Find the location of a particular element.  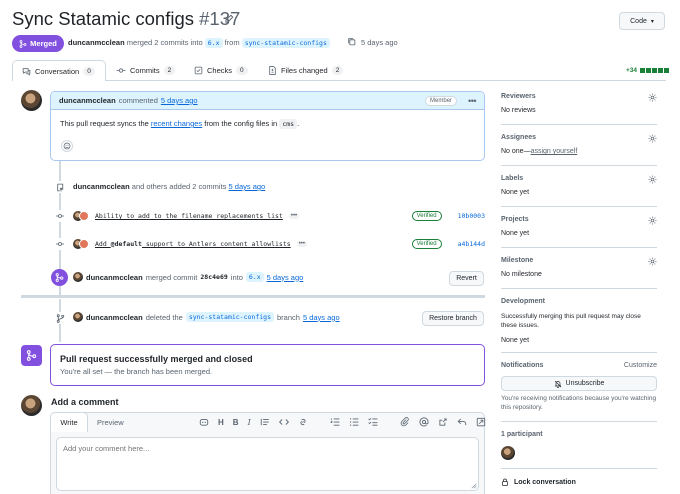

reviewers-value: No reviews is located at coordinates (518, 110).